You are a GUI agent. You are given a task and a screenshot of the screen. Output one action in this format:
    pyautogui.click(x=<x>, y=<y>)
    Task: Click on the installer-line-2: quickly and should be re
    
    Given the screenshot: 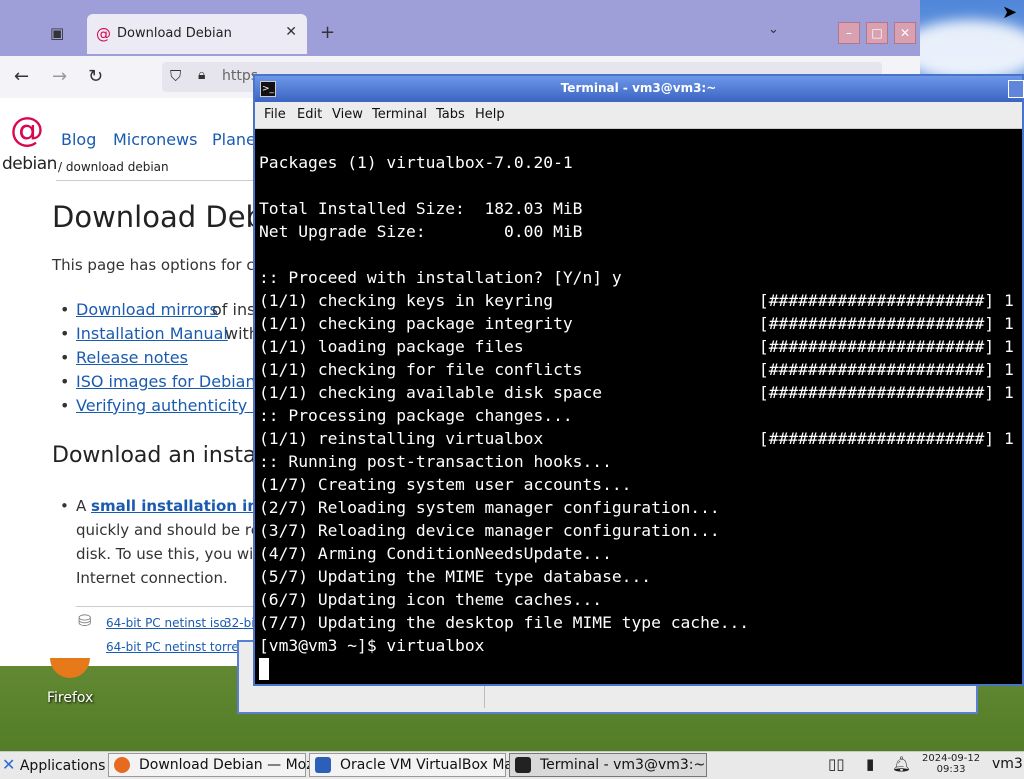 What is the action you would take?
    pyautogui.click(x=168, y=530)
    